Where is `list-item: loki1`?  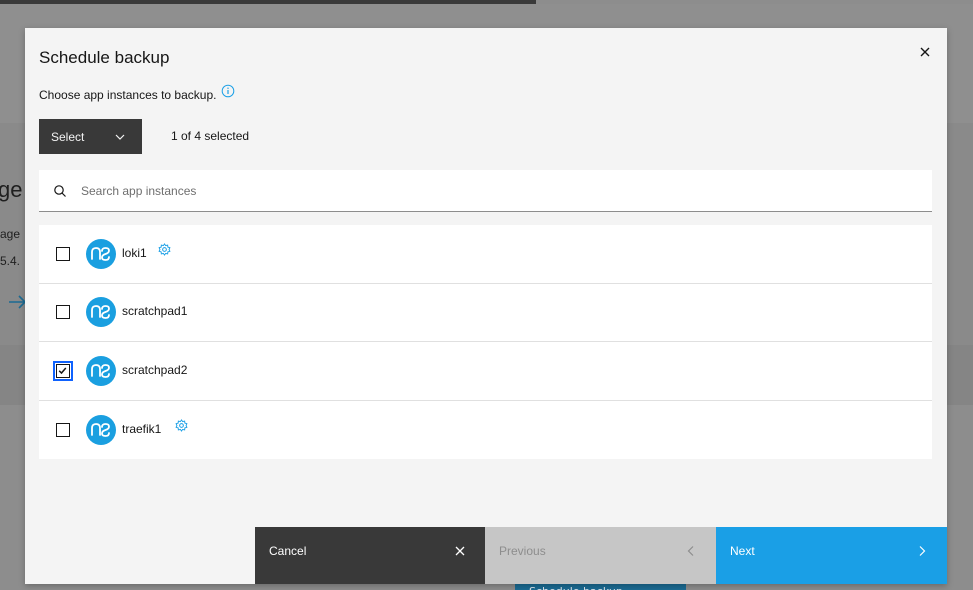 list-item: loki1 is located at coordinates (485, 254).